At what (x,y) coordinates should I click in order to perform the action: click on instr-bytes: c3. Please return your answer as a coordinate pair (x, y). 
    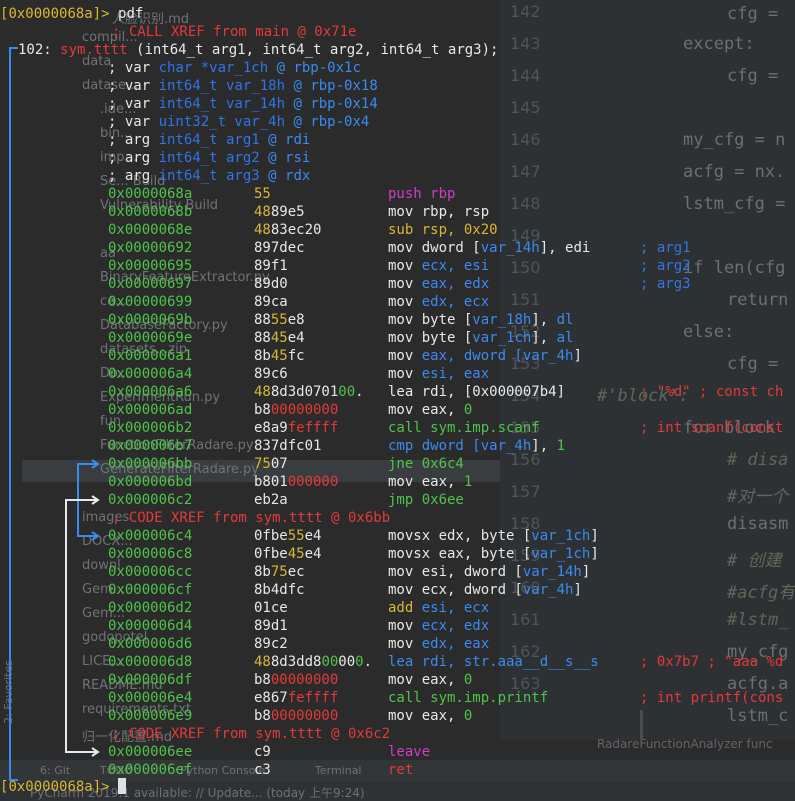
    Looking at the image, I should click on (262, 770).